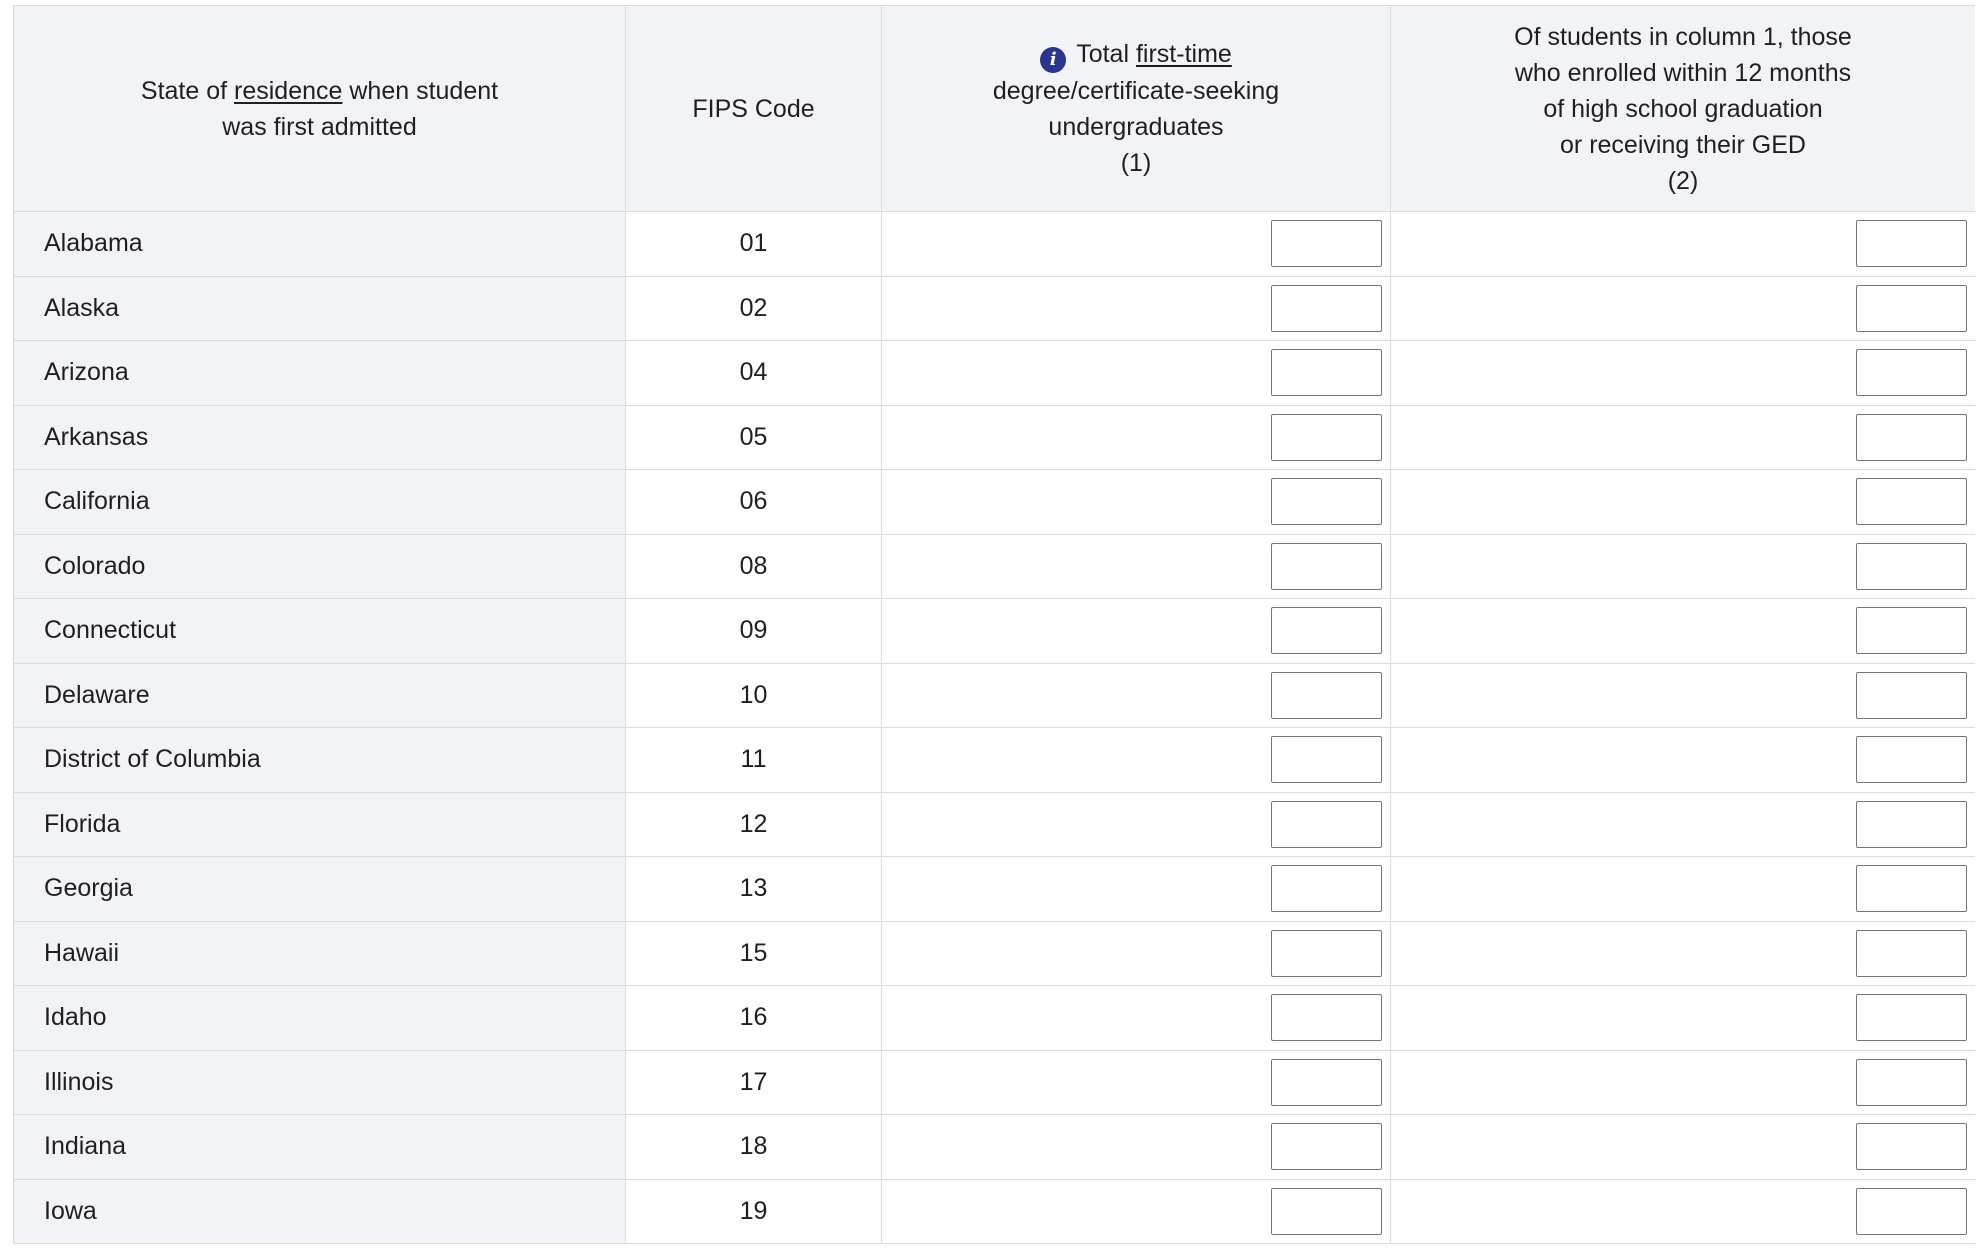  I want to click on first-time-definition-link: first-time, so click(1184, 54).